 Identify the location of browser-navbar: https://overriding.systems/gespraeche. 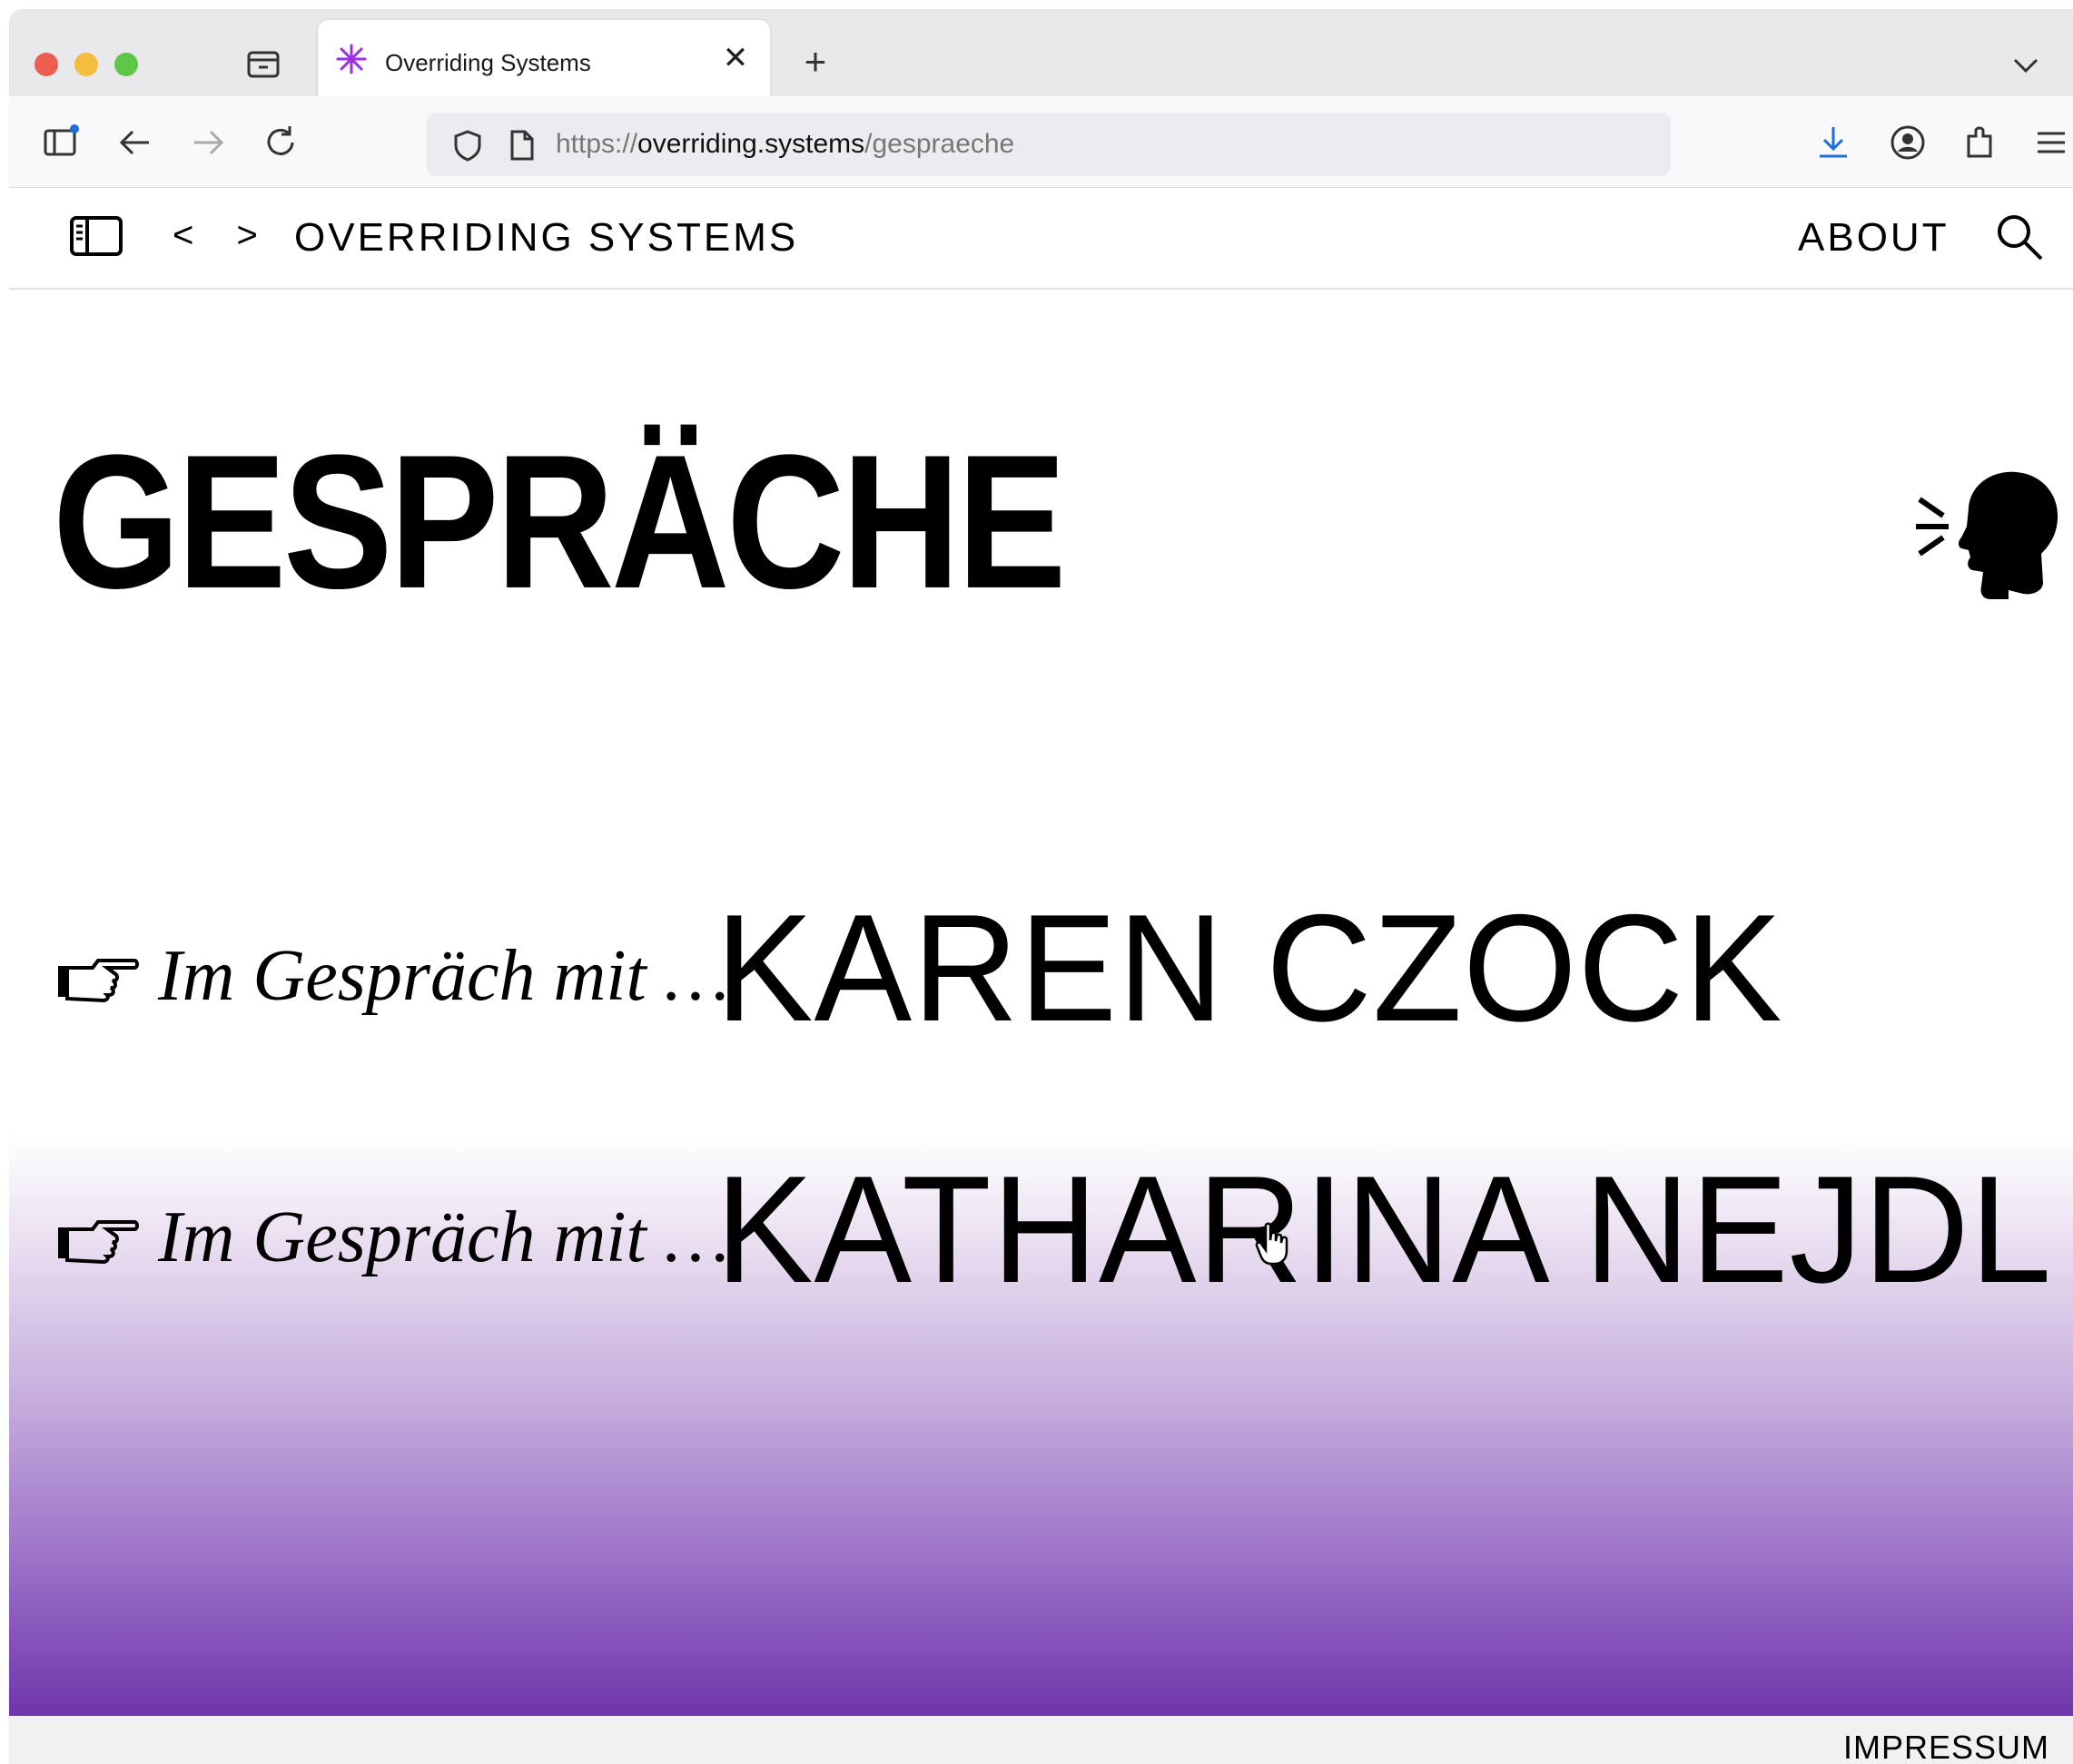
(1041, 142).